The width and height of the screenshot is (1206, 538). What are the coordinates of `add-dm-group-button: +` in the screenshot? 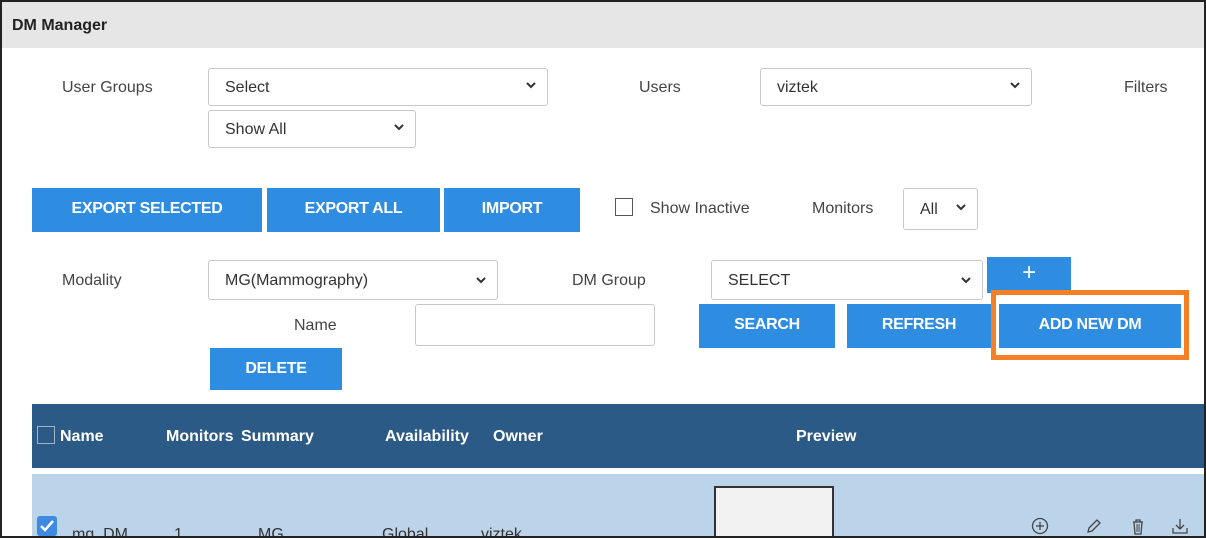 It's located at (1029, 275).